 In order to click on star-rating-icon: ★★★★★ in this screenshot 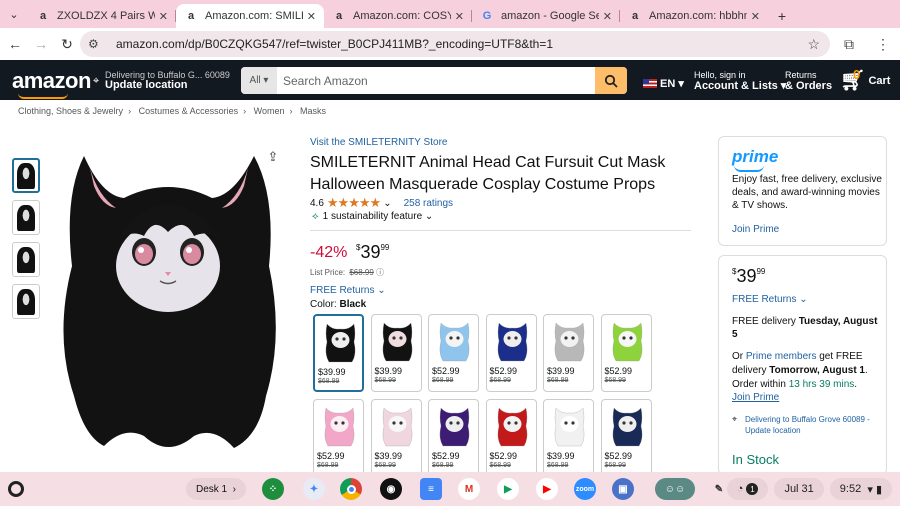, I will do `click(354, 203)`.